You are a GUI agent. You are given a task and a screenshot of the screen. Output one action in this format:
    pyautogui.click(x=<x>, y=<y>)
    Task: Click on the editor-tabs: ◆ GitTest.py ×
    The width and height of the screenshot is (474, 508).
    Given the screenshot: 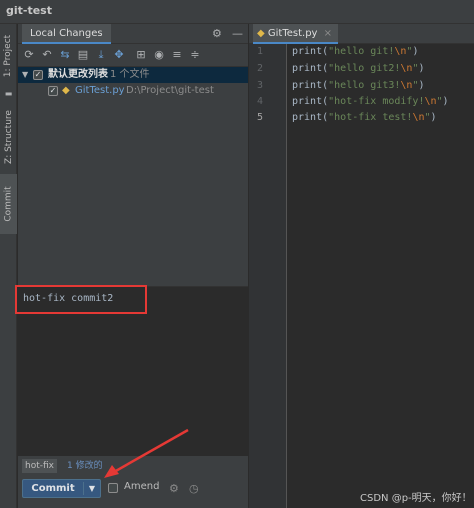 What is the action you would take?
    pyautogui.click(x=361, y=34)
    